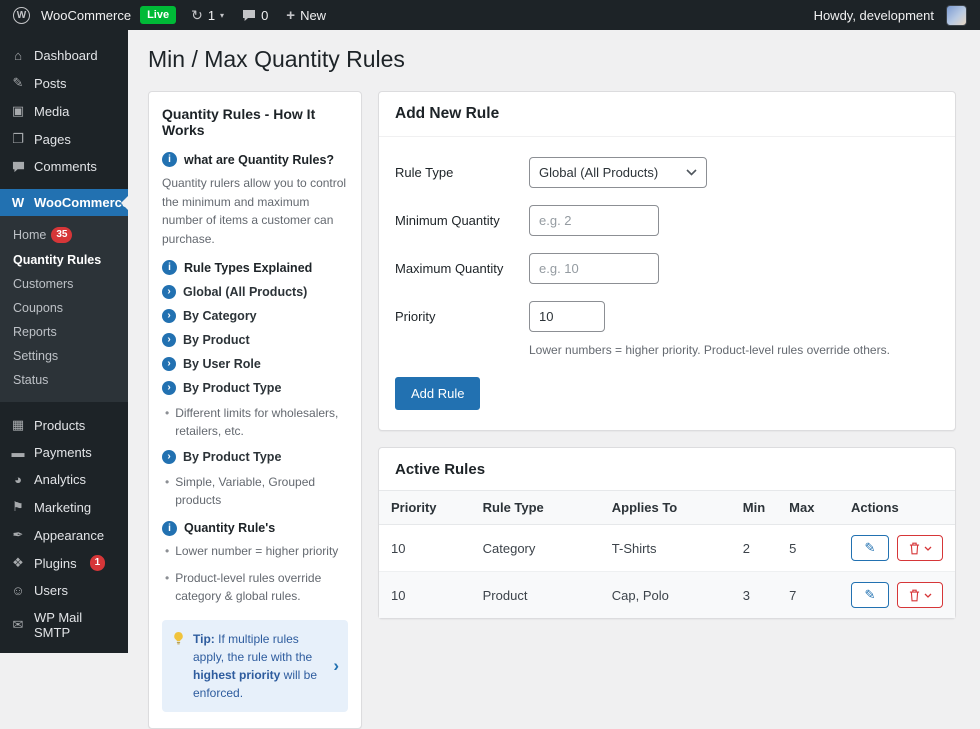 This screenshot has height=729, width=980. Describe the element at coordinates (264, 15) in the screenshot. I see `comments-count: 0` at that location.